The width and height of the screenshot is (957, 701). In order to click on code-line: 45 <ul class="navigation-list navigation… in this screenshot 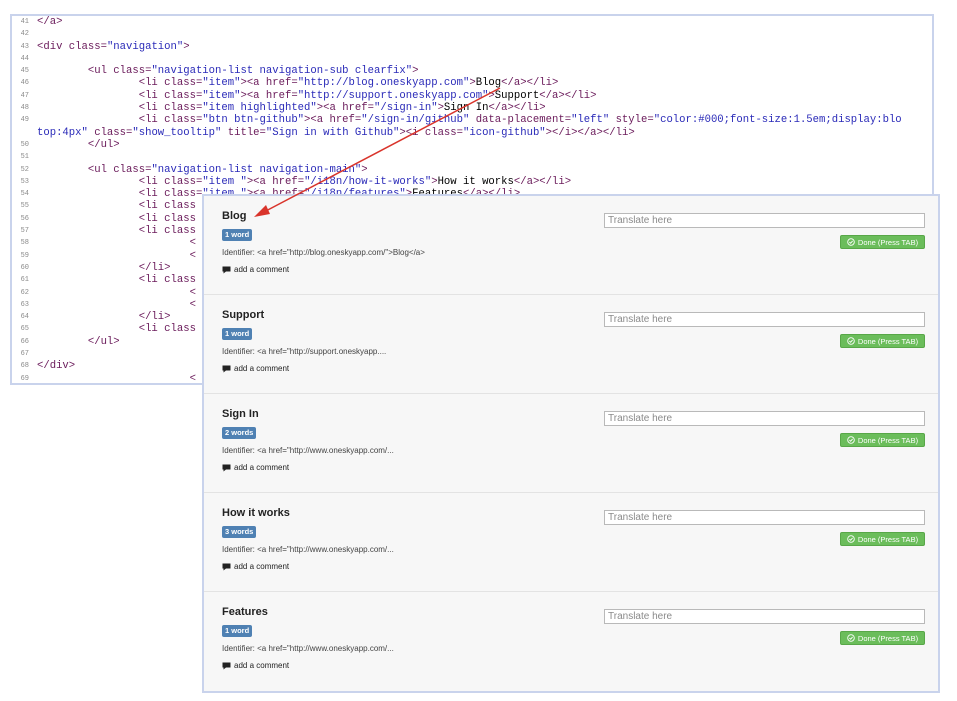, I will do `click(472, 71)`.